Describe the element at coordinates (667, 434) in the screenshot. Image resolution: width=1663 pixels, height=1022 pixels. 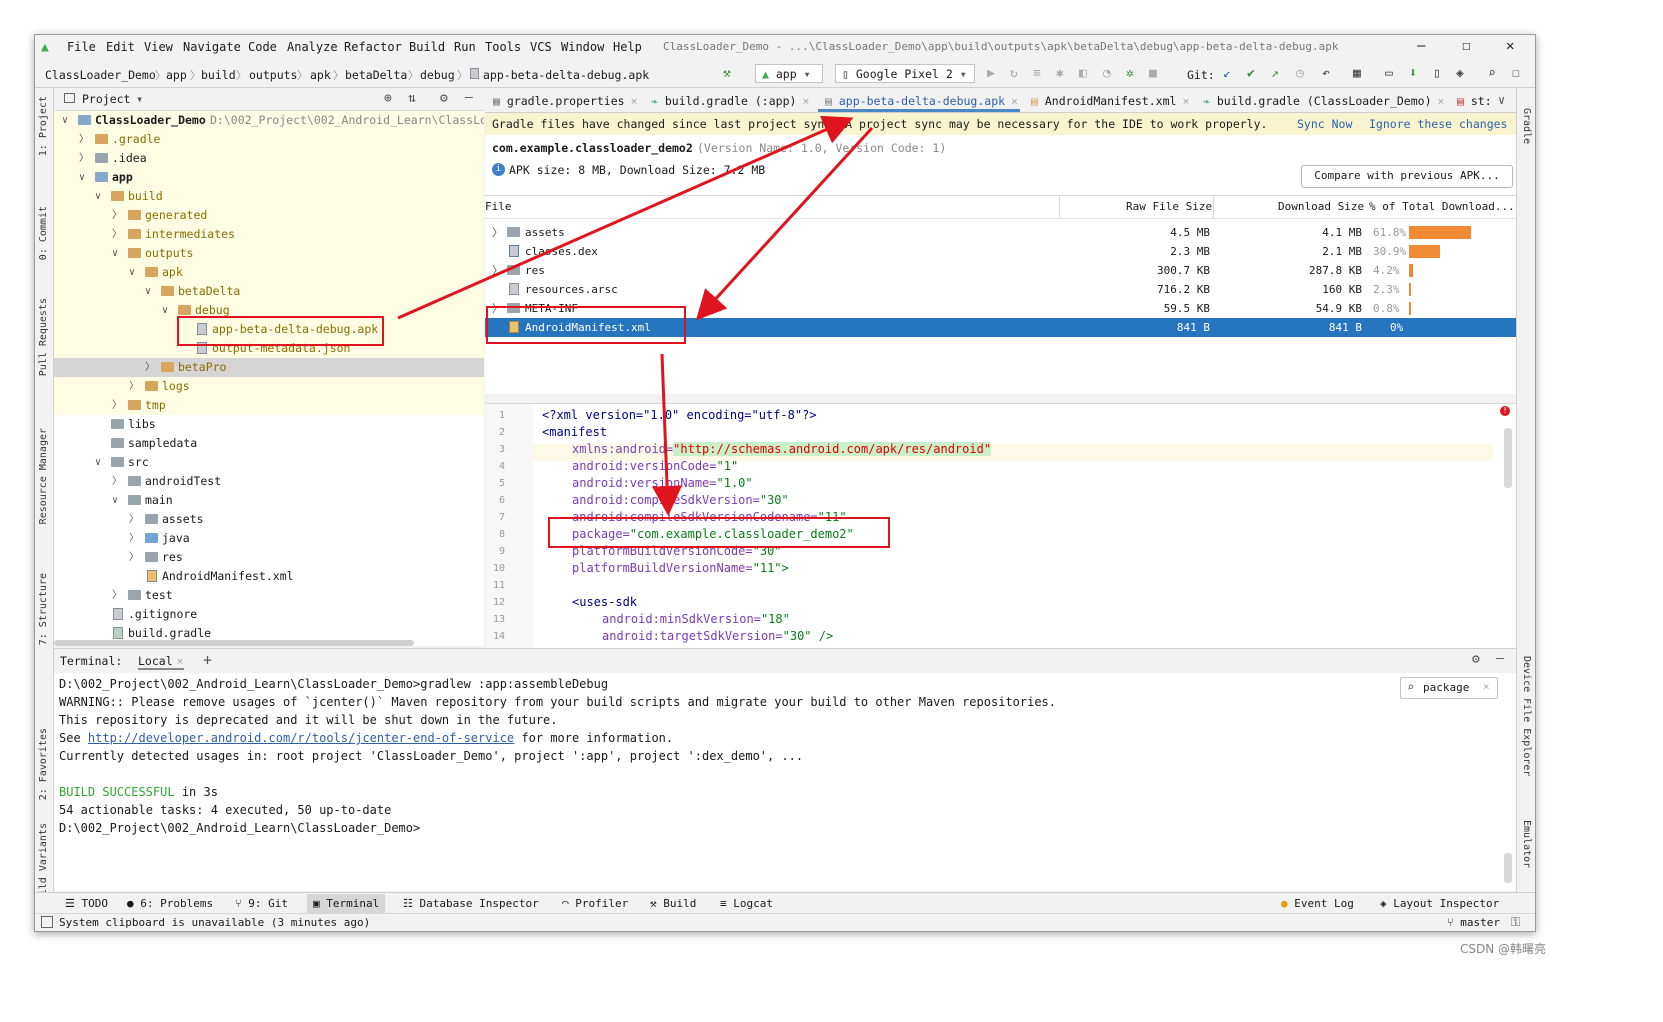
I see `arrow-manifest-to-package` at that location.